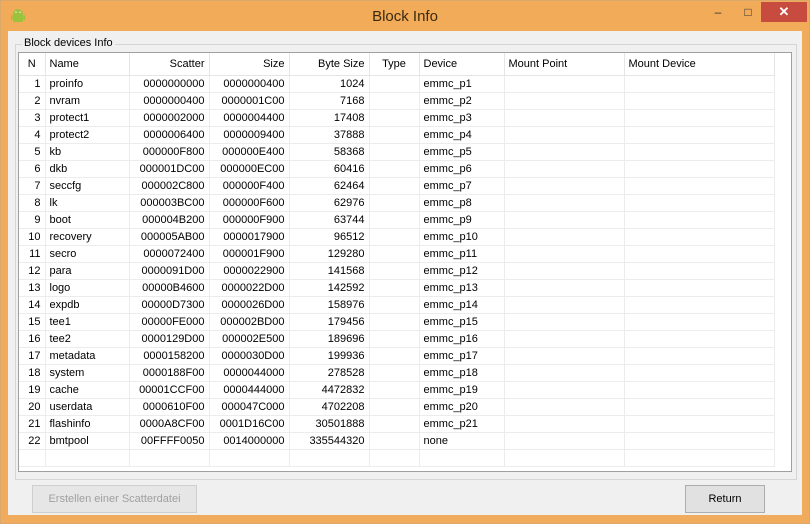  Describe the element at coordinates (397, 339) in the screenshot. I see `table-row: 16 tee2 0000129D00 000002E500 189696 emmc_p16` at that location.